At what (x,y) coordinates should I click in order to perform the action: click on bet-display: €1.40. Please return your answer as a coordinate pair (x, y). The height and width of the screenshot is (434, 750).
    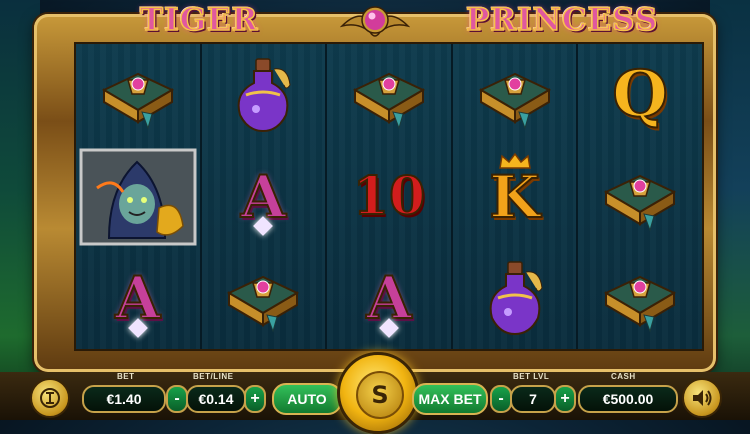
    Looking at the image, I should click on (124, 399).